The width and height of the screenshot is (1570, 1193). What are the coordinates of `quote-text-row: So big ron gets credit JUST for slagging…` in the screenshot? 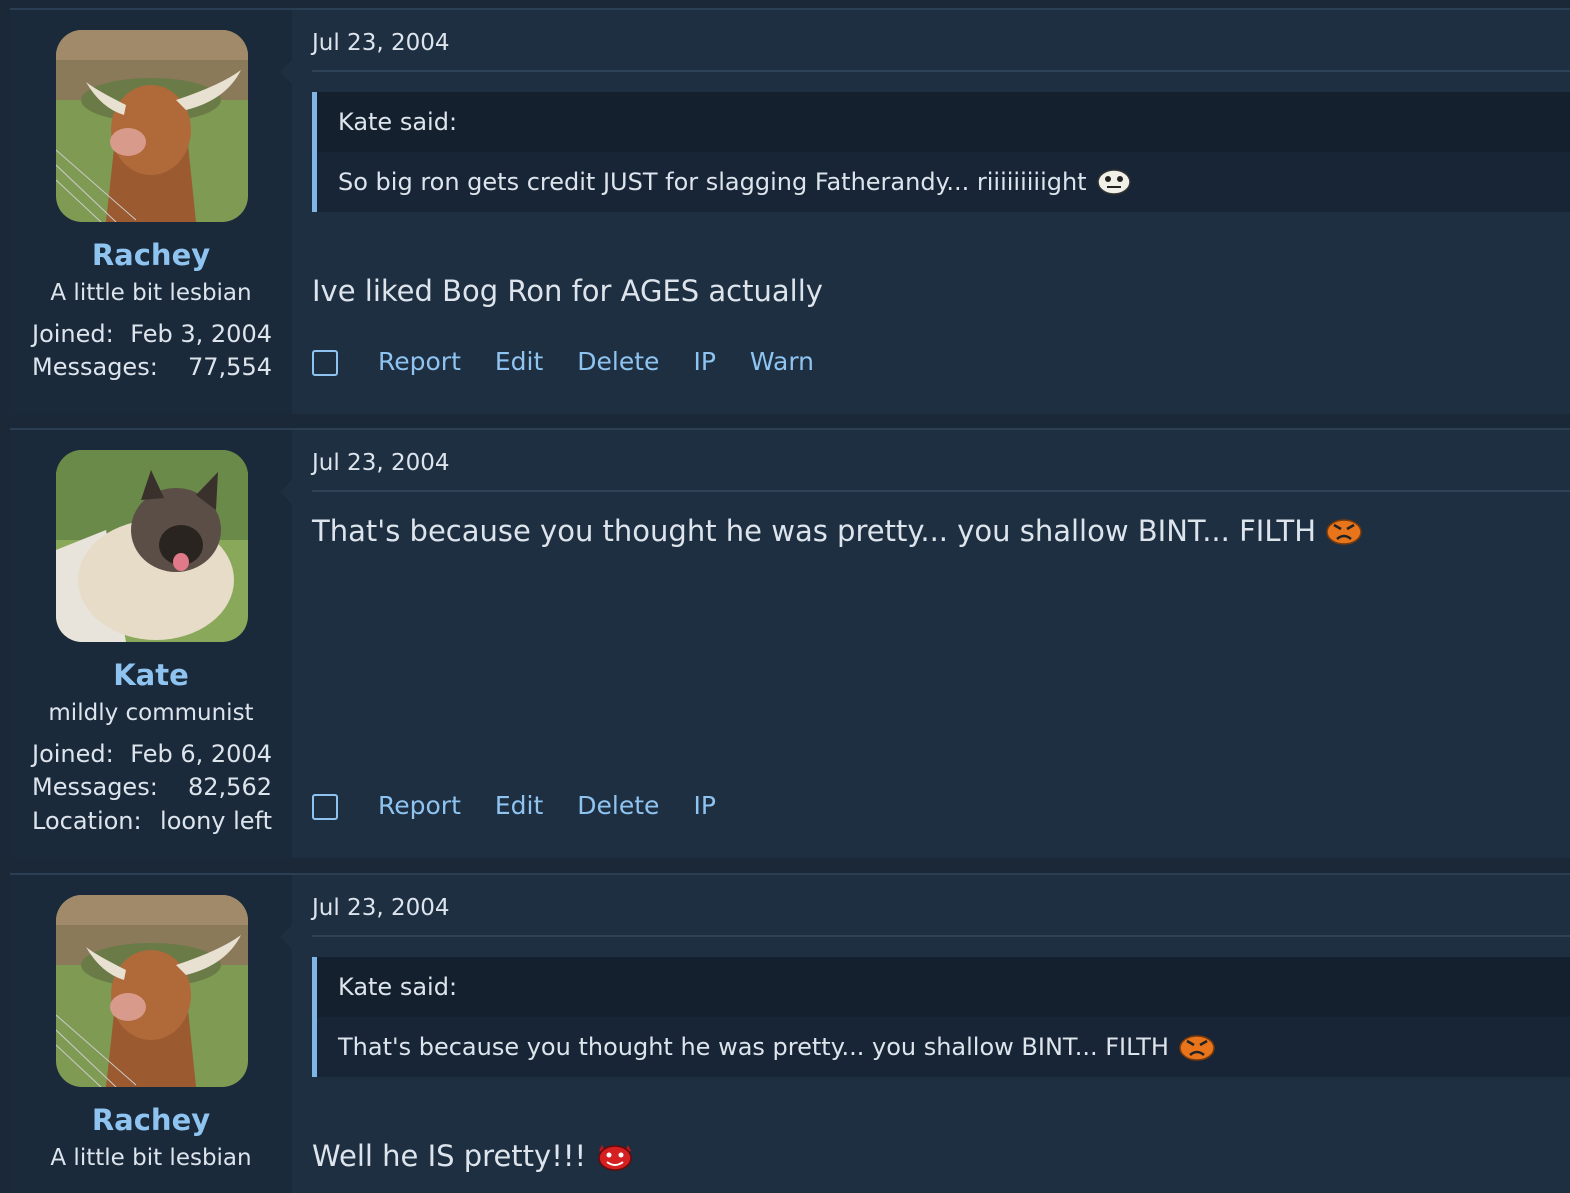 It's located at (943, 182).